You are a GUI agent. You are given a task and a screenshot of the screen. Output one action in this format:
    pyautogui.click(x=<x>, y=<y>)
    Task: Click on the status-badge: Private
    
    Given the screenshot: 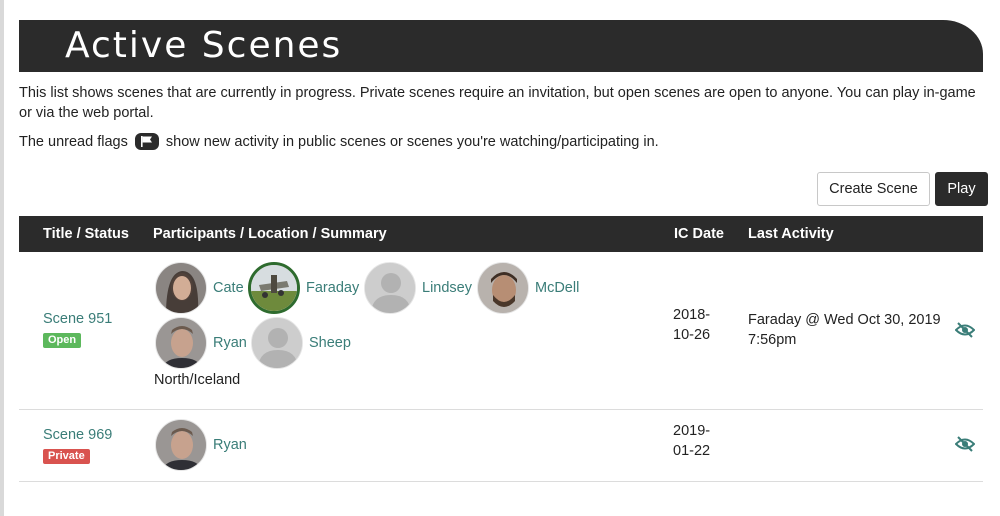 What is the action you would take?
    pyautogui.click(x=66, y=456)
    